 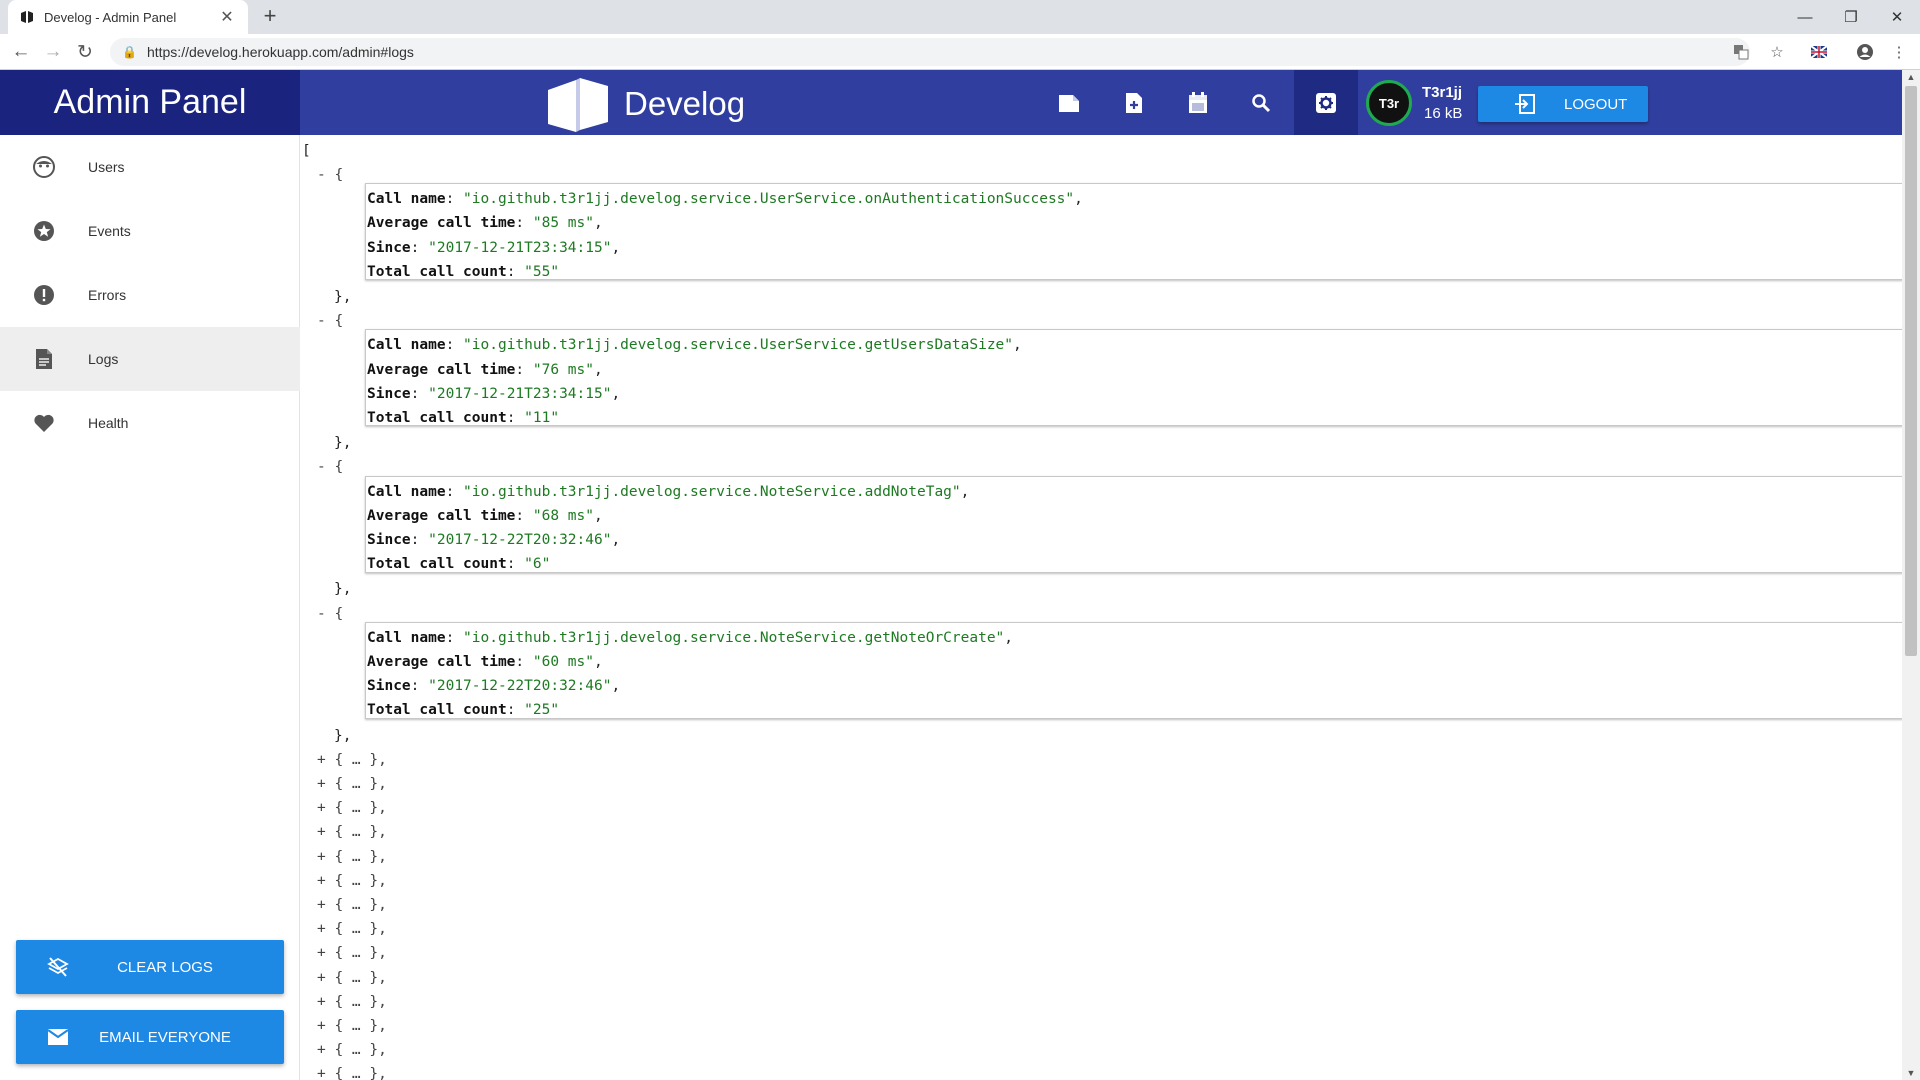 What do you see at coordinates (165, 967) in the screenshot?
I see `clear-logs-label: CLEAR LOGS` at bounding box center [165, 967].